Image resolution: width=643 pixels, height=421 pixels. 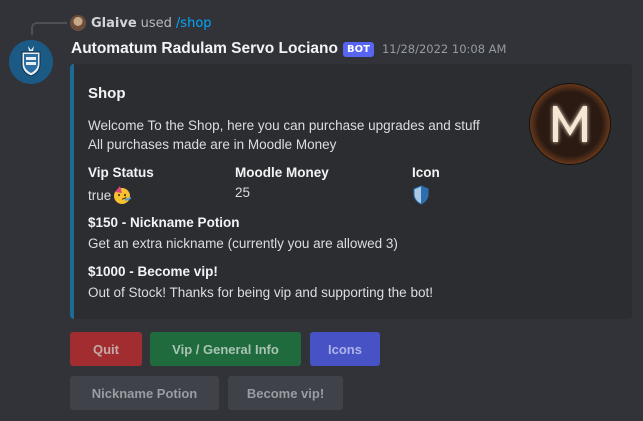 I want to click on shop-item-title: $150 - Nickname Potion, so click(x=164, y=222).